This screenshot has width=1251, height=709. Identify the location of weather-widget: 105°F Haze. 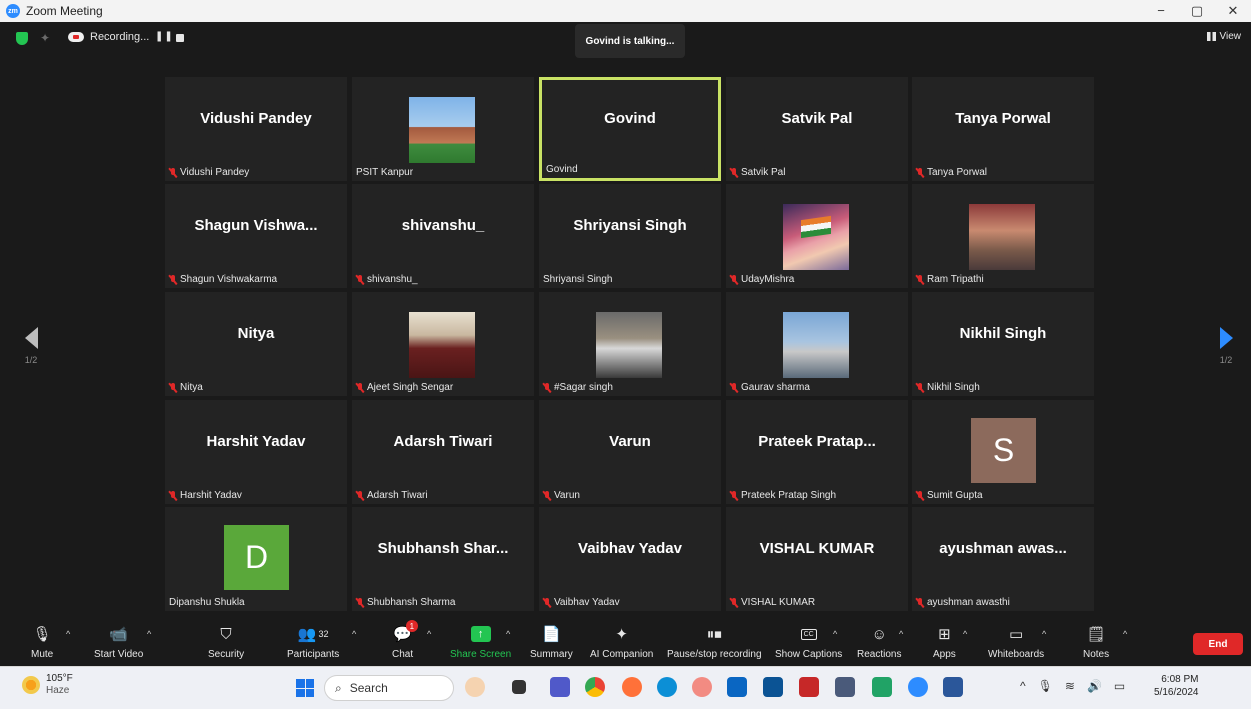
(47, 685).